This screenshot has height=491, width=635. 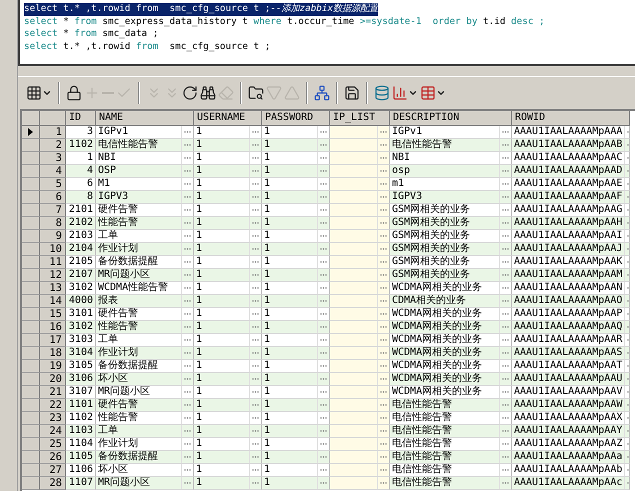 I want to click on row-indicator, so click(x=31, y=132).